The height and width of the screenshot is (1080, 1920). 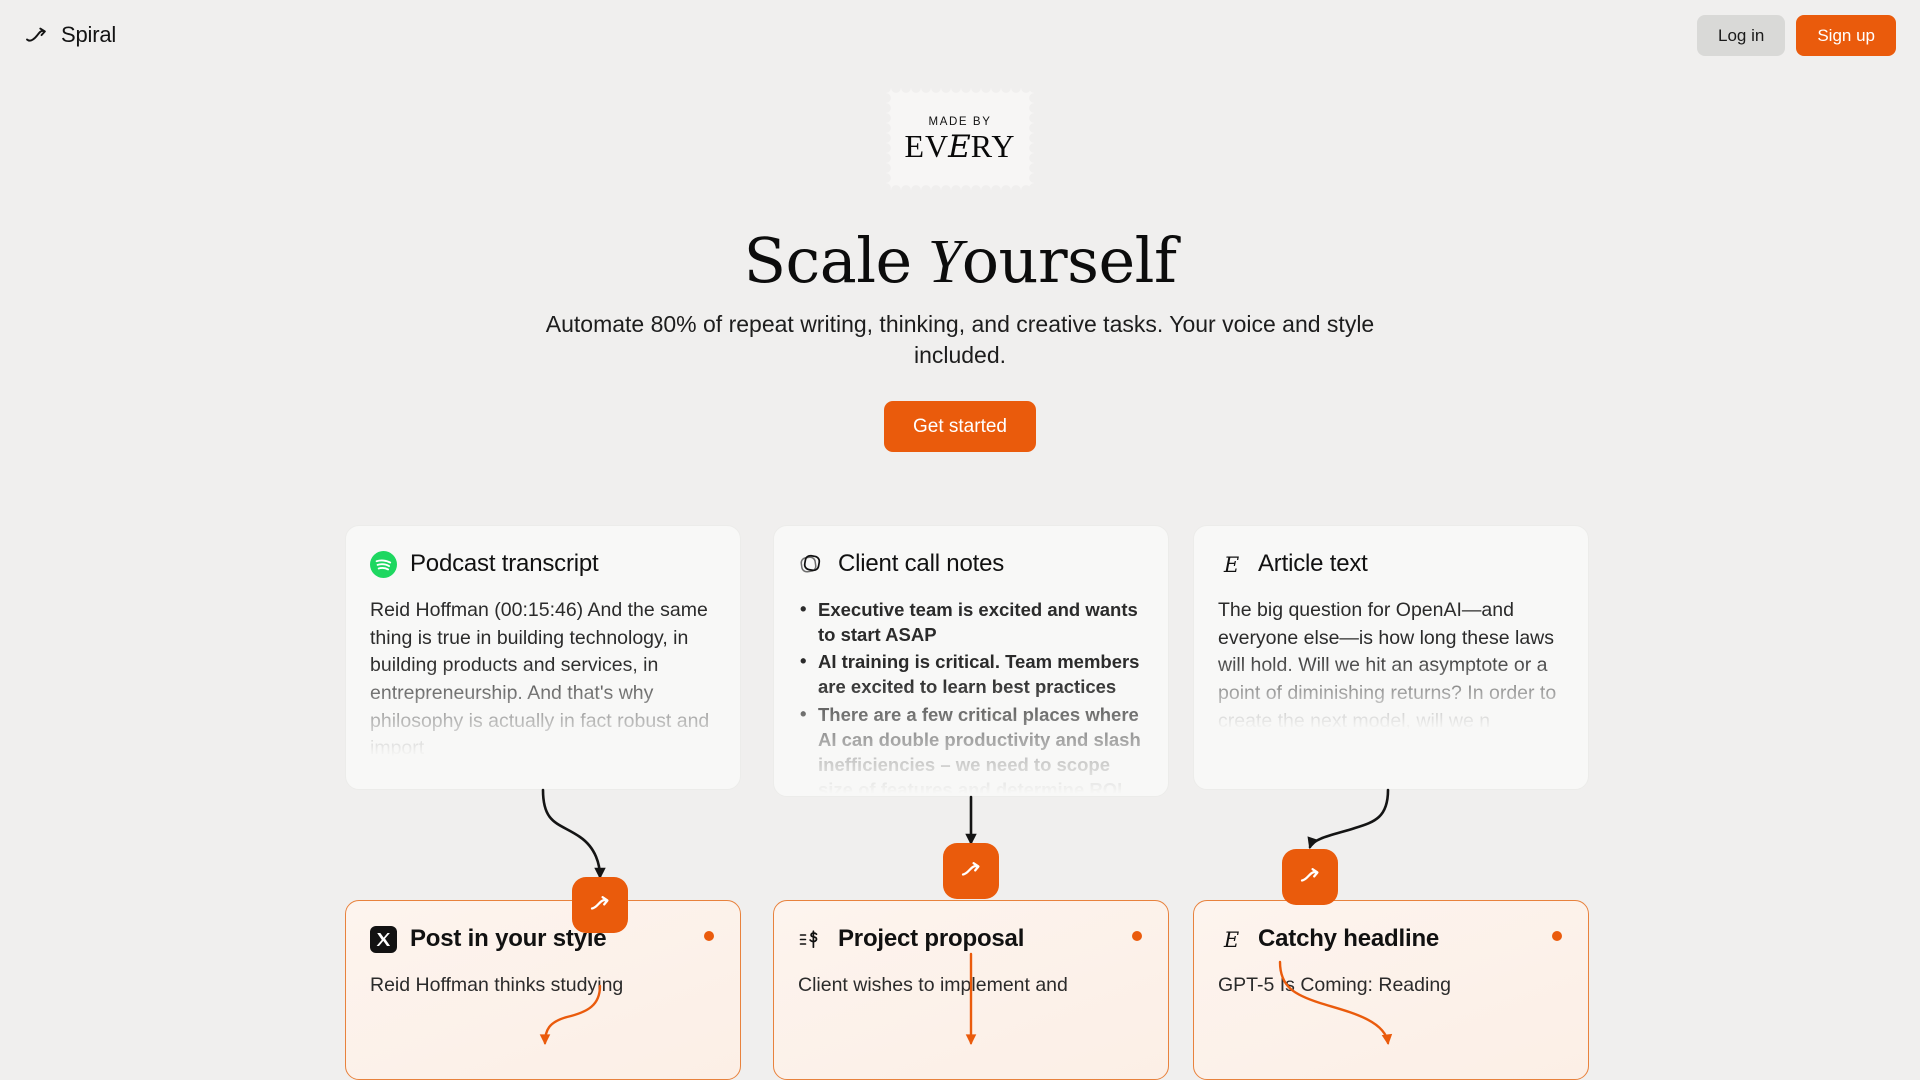 I want to click on brand-logo-link: Spiral, so click(x=70, y=35).